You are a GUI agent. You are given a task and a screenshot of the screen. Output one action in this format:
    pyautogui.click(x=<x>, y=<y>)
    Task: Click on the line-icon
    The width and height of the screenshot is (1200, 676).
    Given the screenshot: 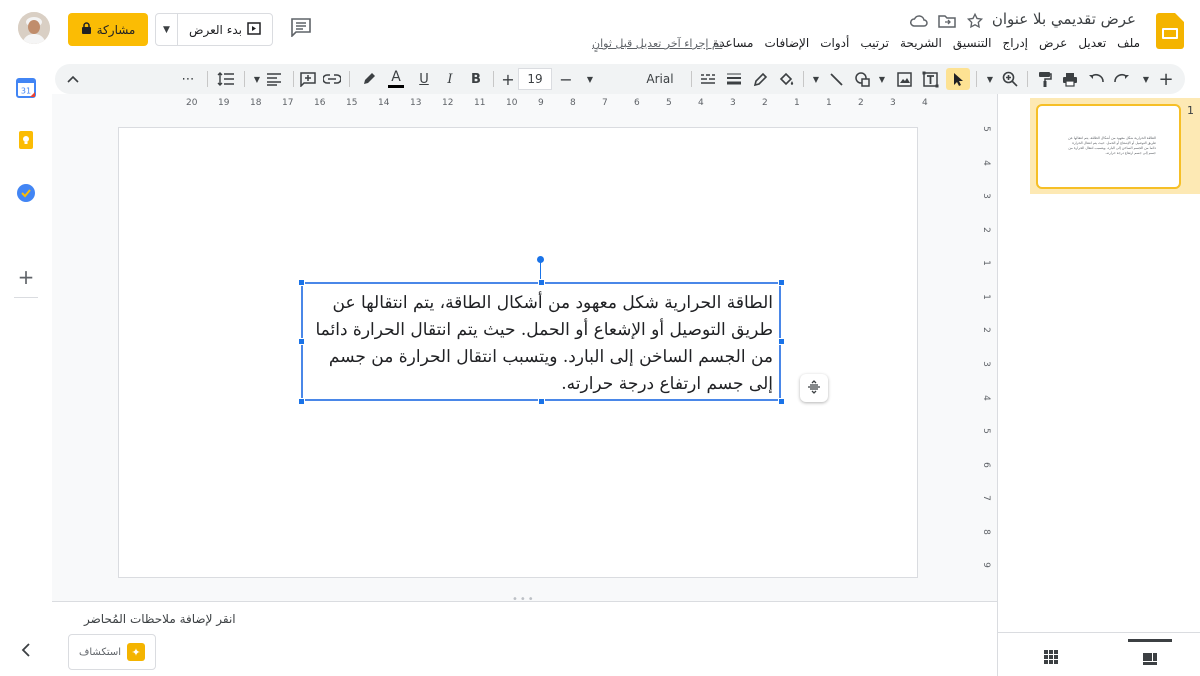 What is the action you would take?
    pyautogui.click(x=836, y=79)
    